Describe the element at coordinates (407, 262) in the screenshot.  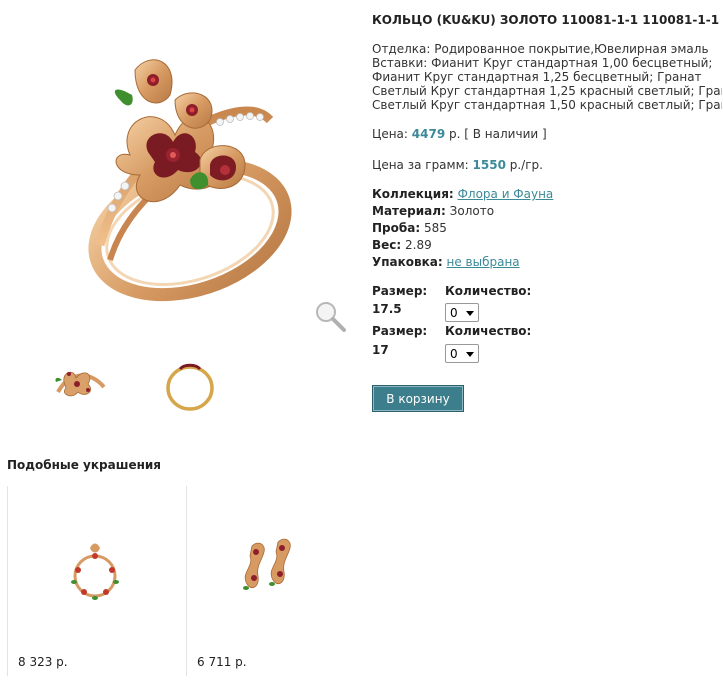
I see `packaging-label: Упаковка:` at that location.